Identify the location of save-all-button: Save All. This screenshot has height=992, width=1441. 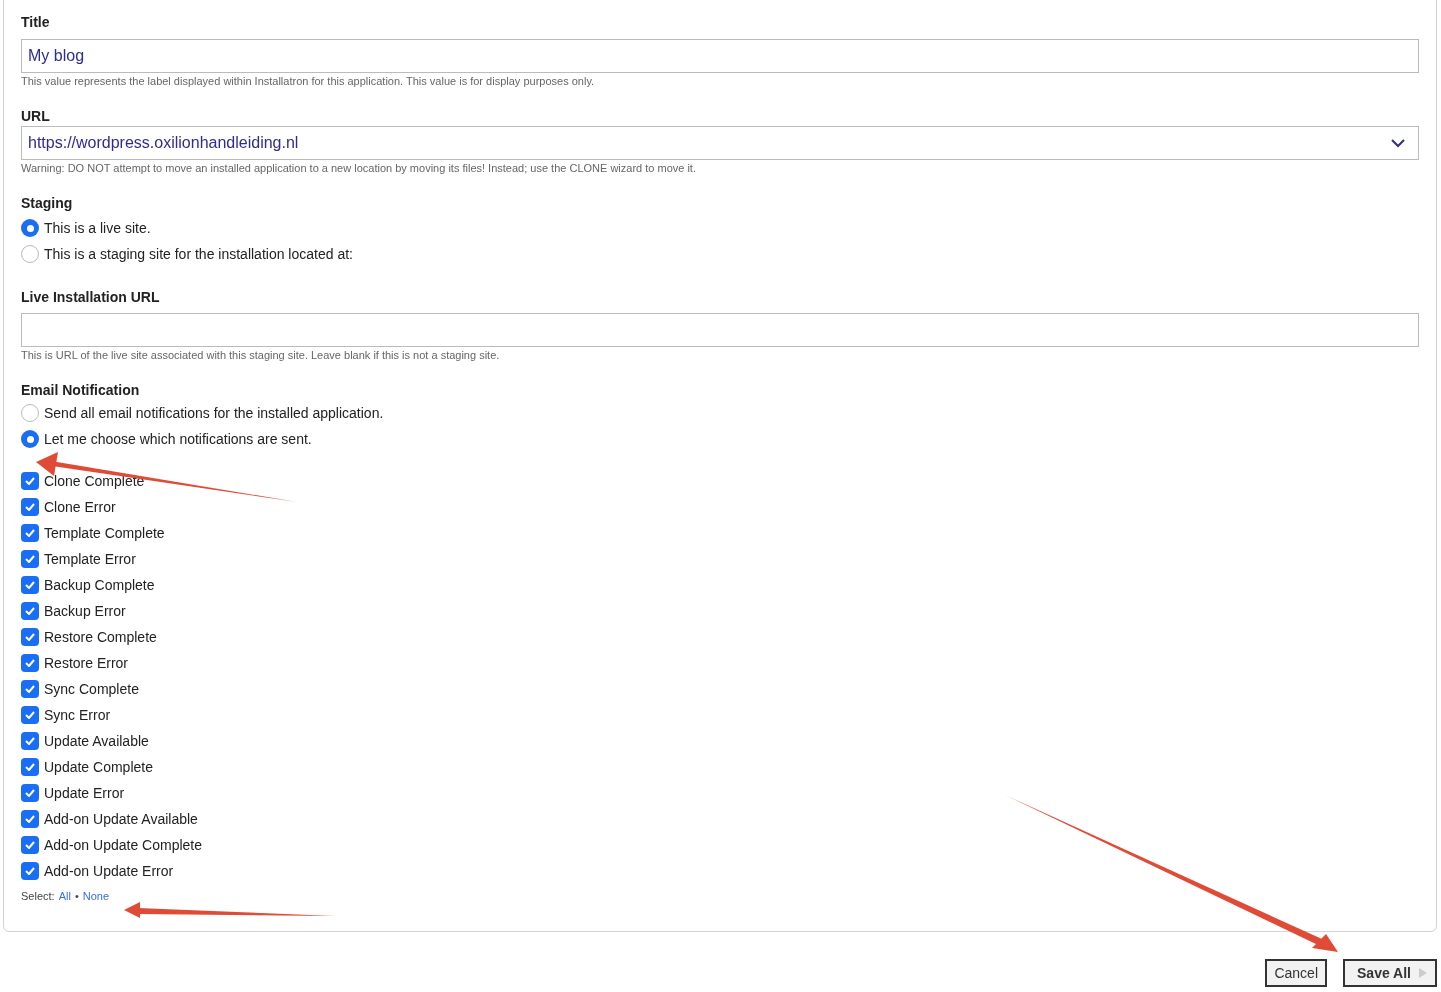
(1390, 973).